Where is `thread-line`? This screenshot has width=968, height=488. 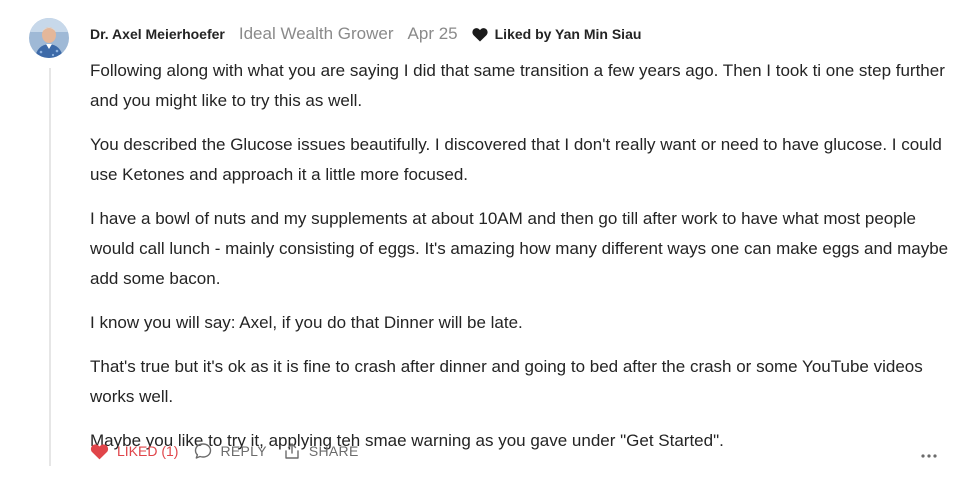 thread-line is located at coordinates (50, 267).